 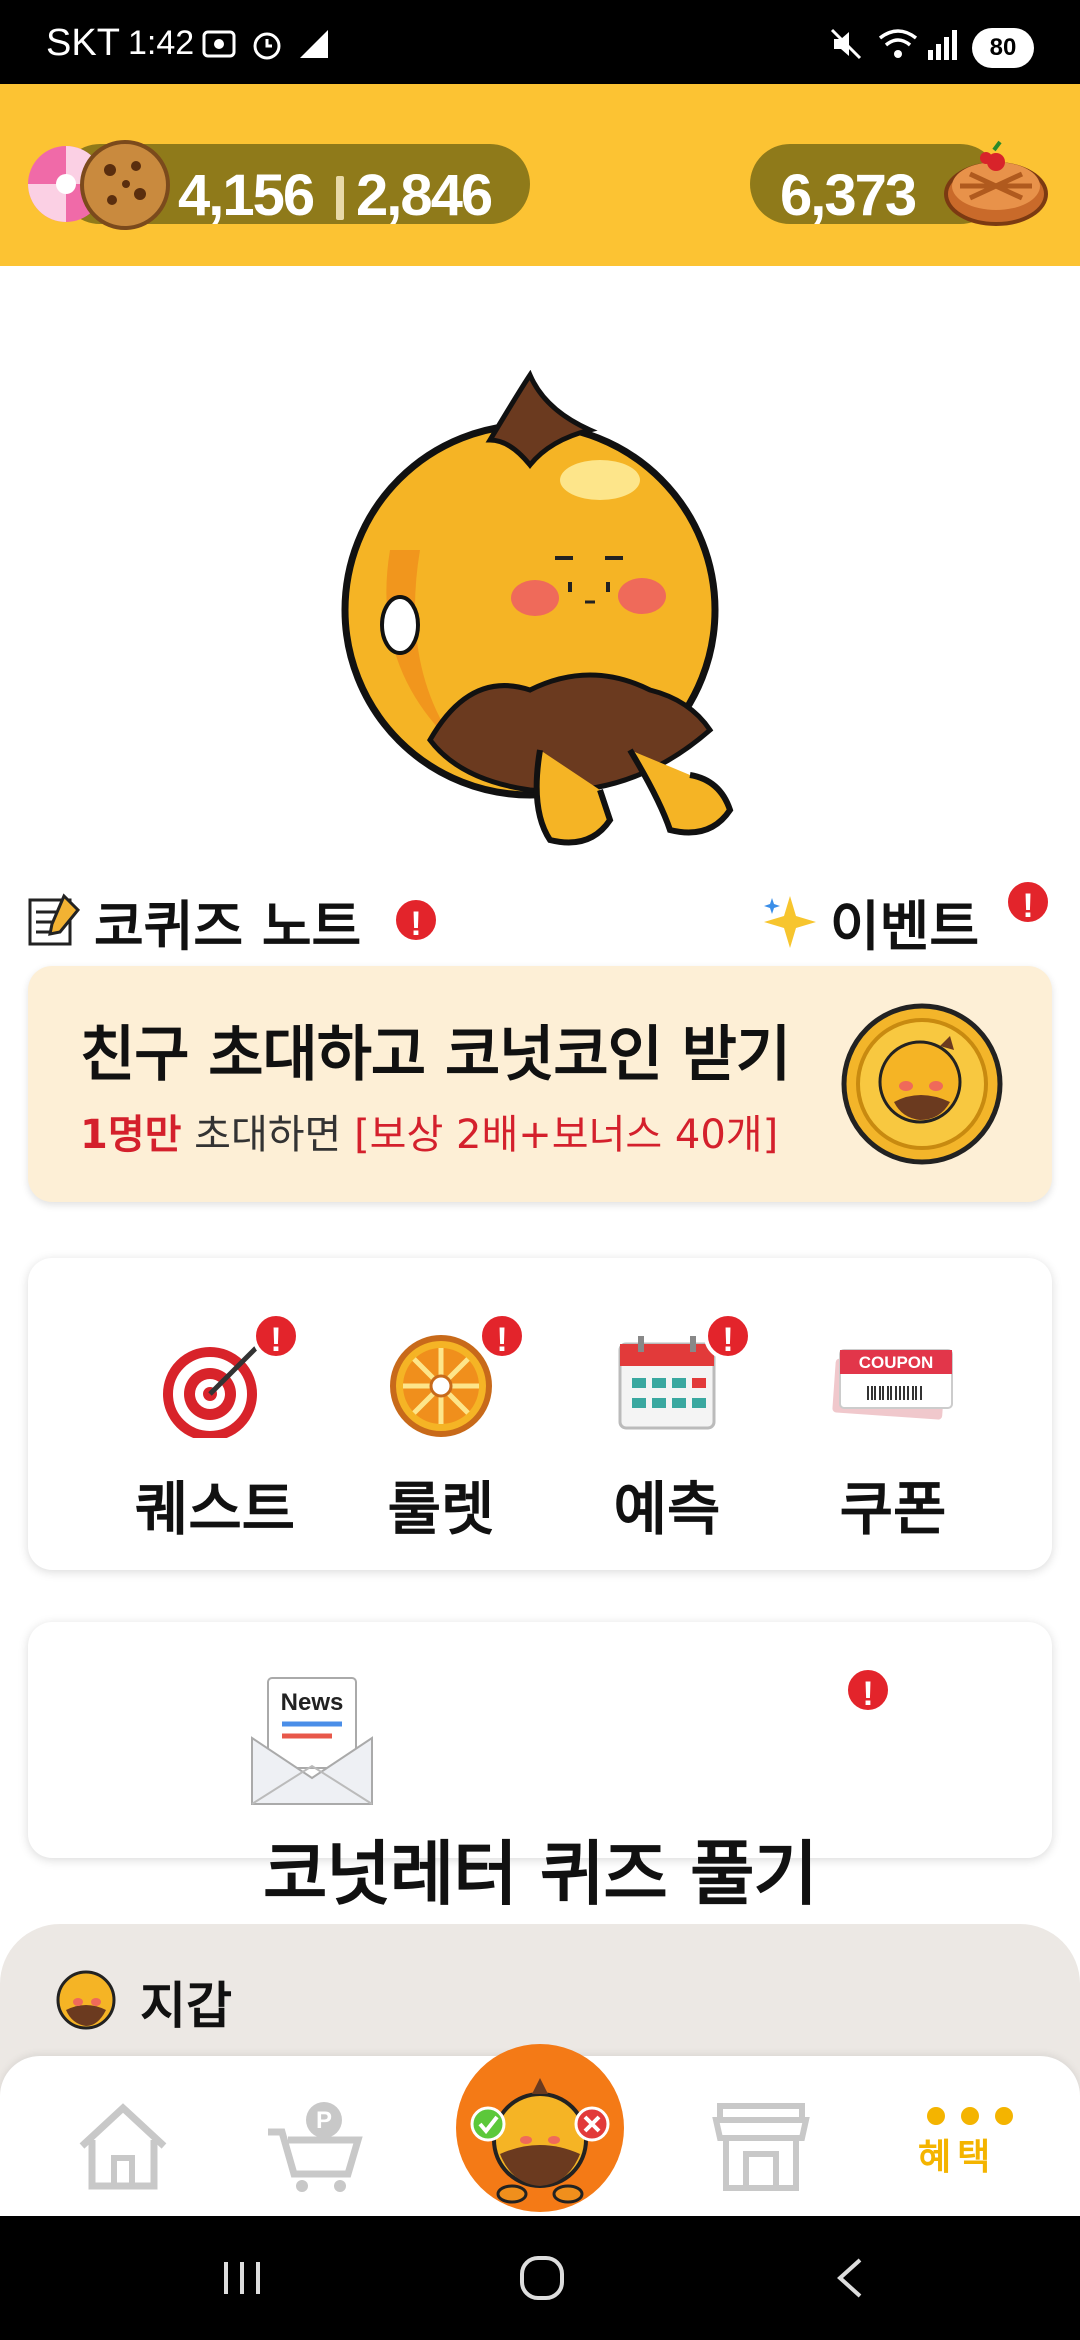 What do you see at coordinates (131, 1135) in the screenshot?
I see `invite-count: 1명만` at bounding box center [131, 1135].